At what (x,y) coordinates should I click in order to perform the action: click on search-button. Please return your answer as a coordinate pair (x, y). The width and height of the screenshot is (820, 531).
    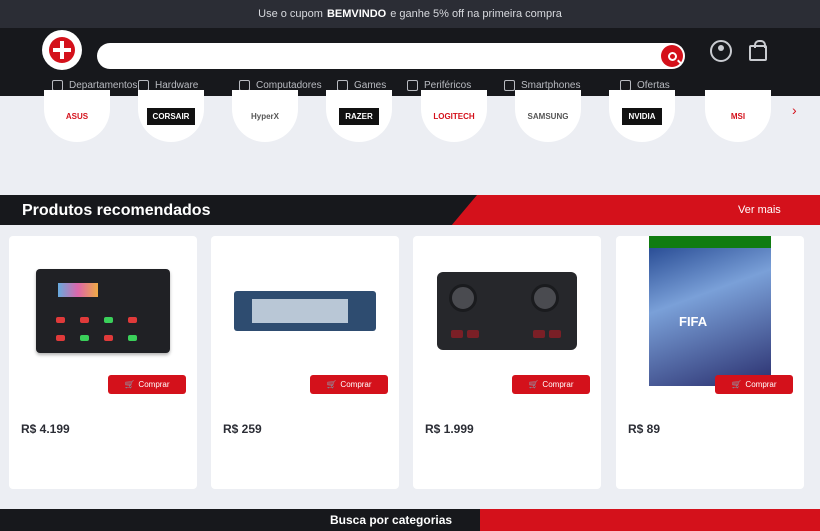
    Looking at the image, I should click on (672, 56).